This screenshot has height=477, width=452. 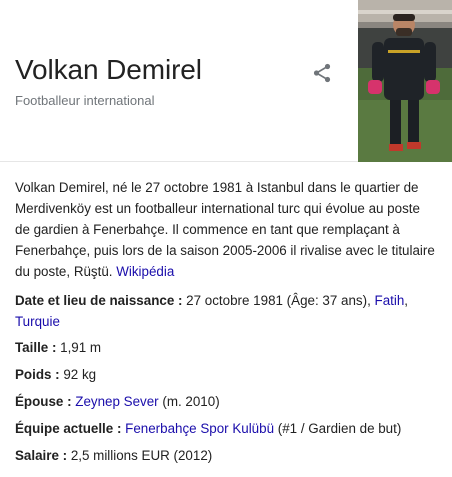 I want to click on fact-spouse: Épouse : Zeynep Sever (m. 2010), so click(x=225, y=401).